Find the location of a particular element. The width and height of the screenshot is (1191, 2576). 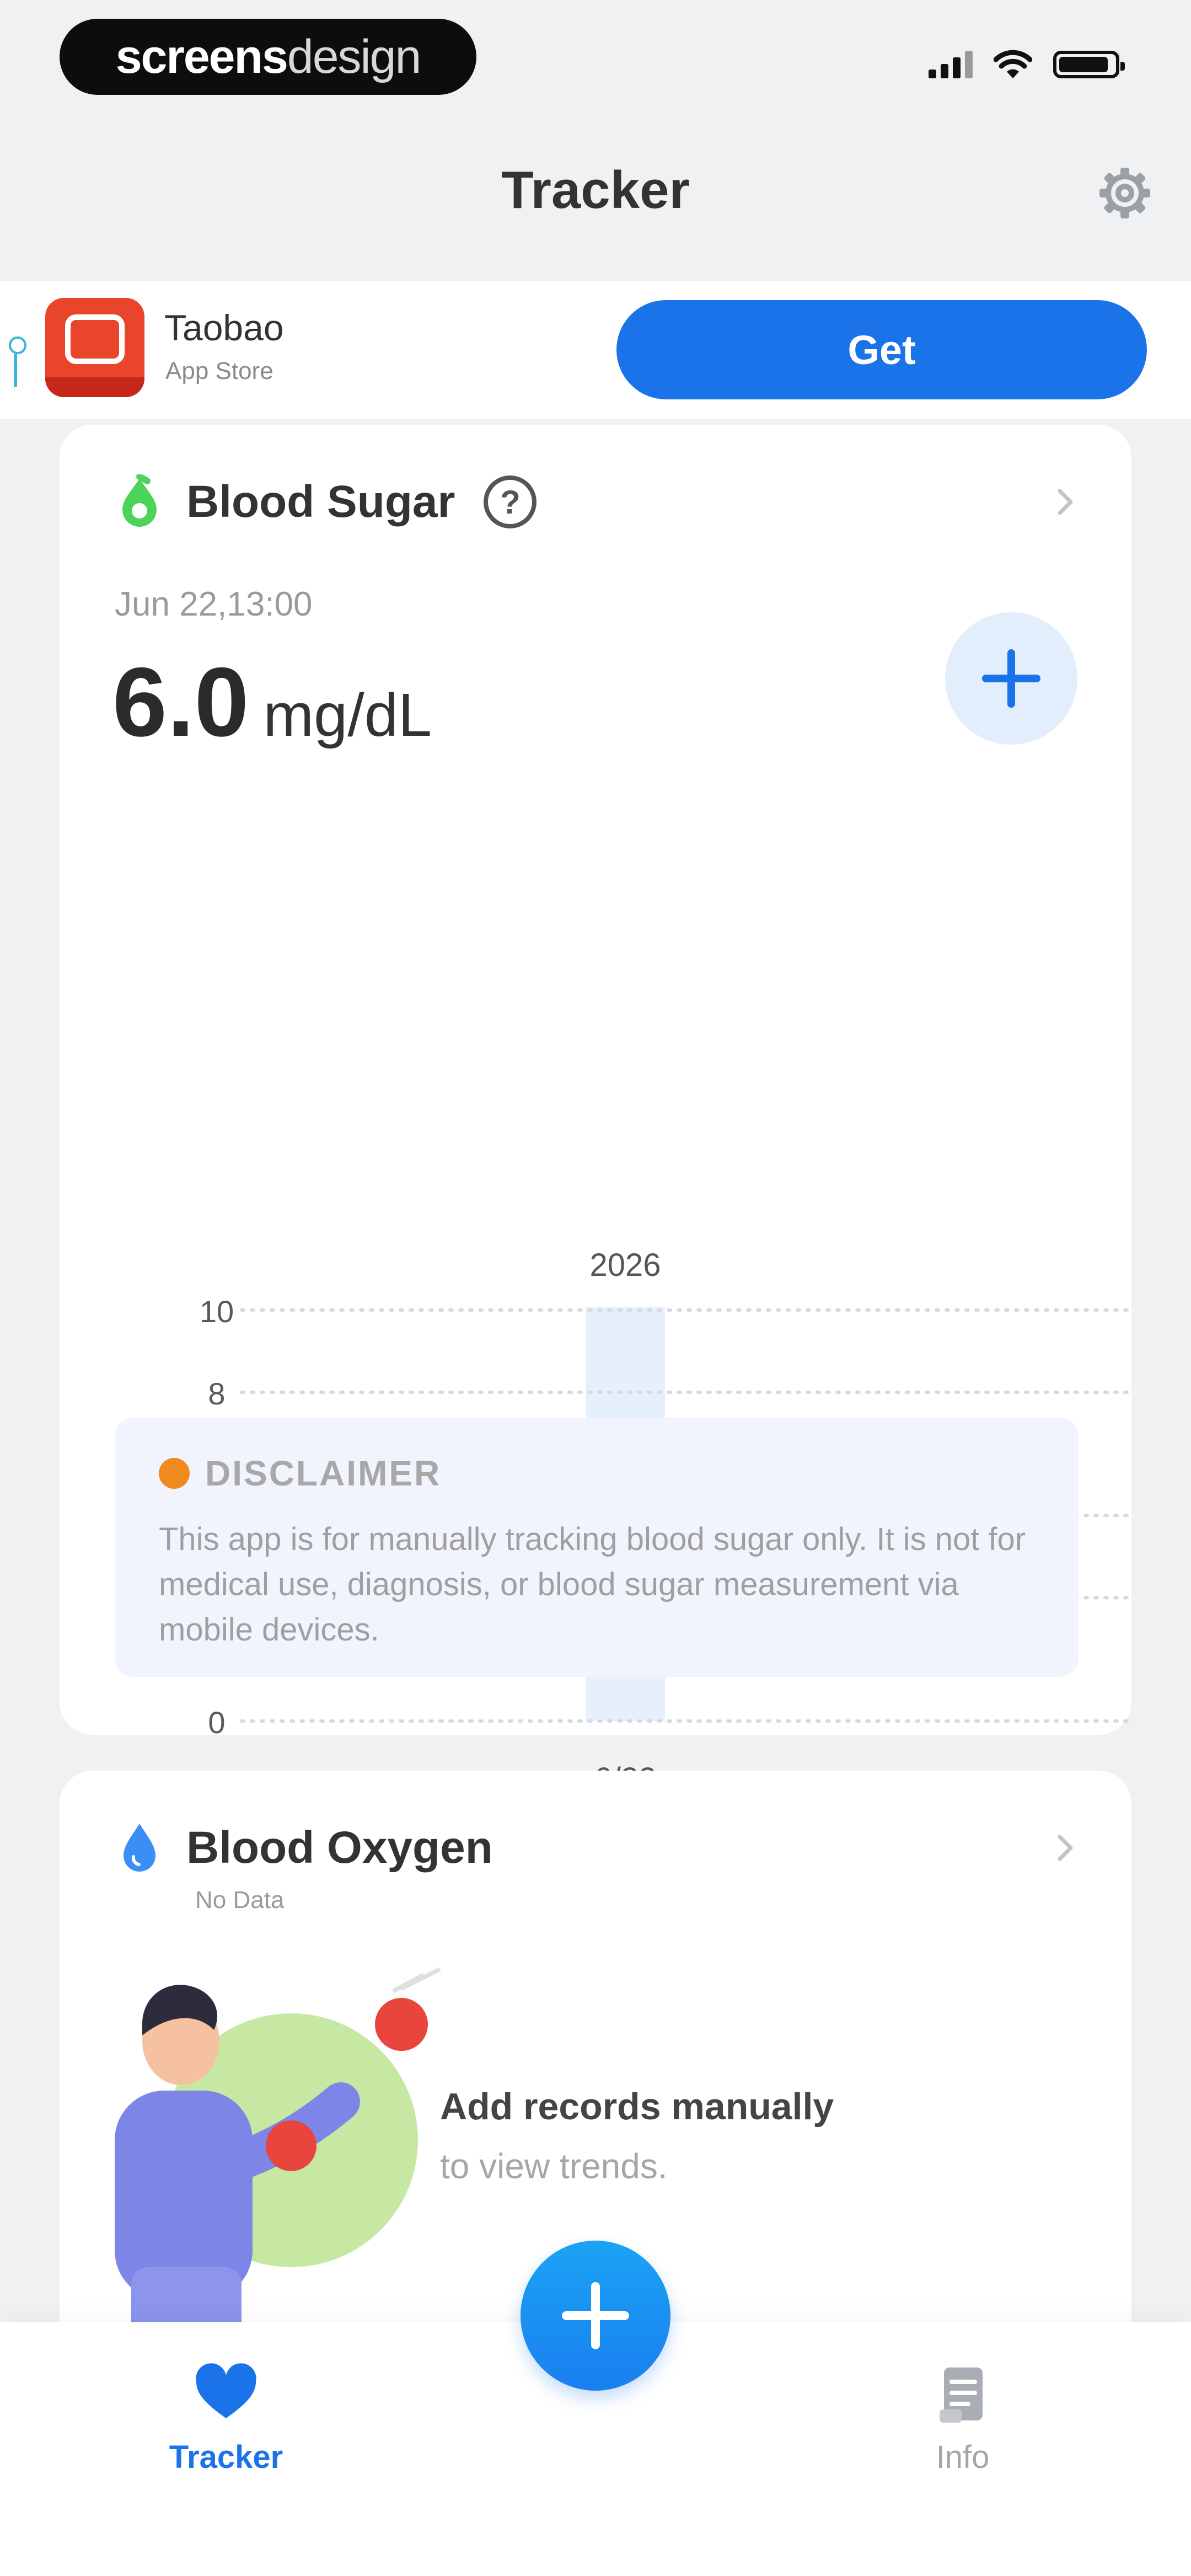

reading-date: Jun 22,13:00 is located at coordinates (214, 604).